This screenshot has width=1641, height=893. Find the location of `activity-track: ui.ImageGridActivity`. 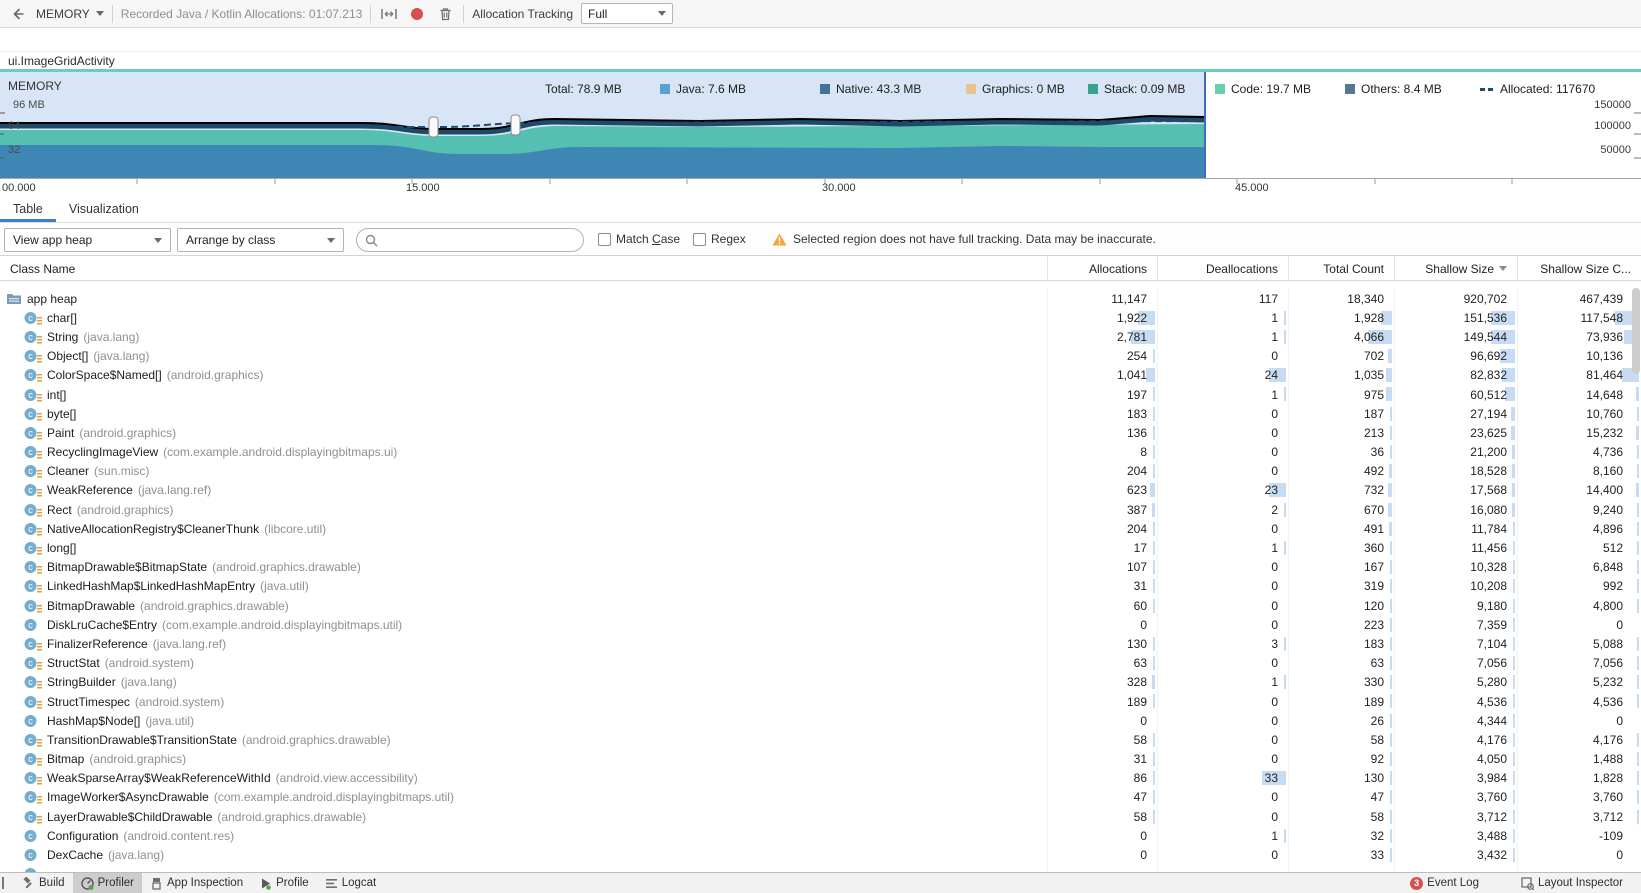

activity-track: ui.ImageGridActivity is located at coordinates (820, 62).